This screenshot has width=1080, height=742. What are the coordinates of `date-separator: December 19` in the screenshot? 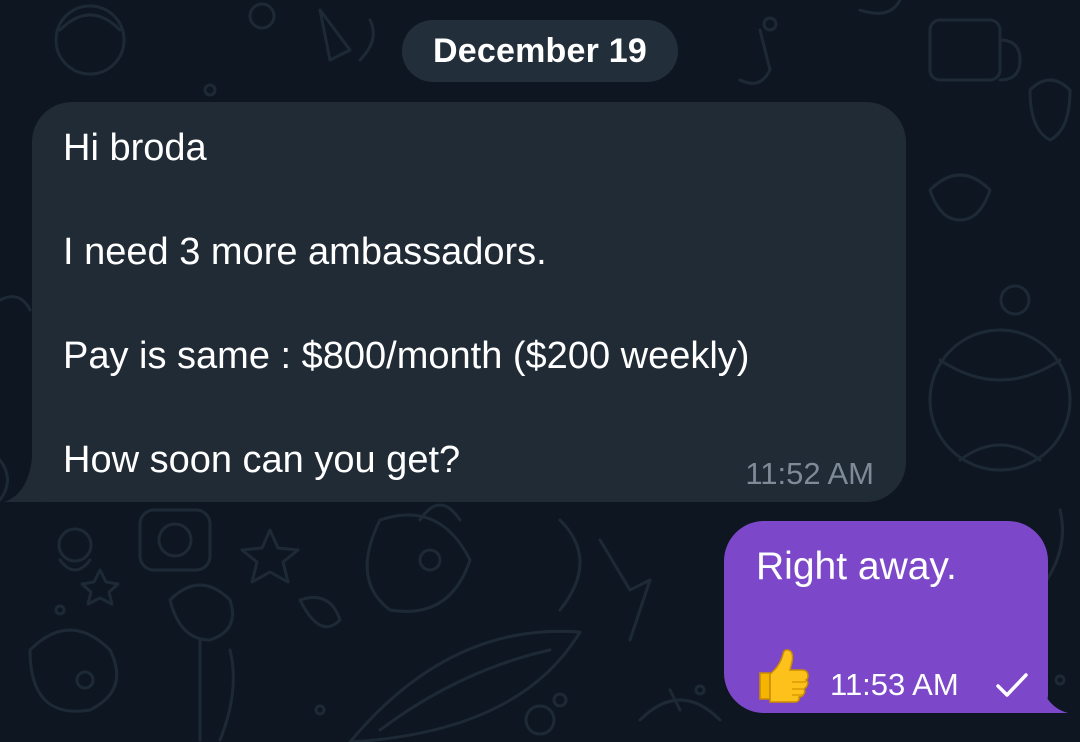 It's located at (540, 51).